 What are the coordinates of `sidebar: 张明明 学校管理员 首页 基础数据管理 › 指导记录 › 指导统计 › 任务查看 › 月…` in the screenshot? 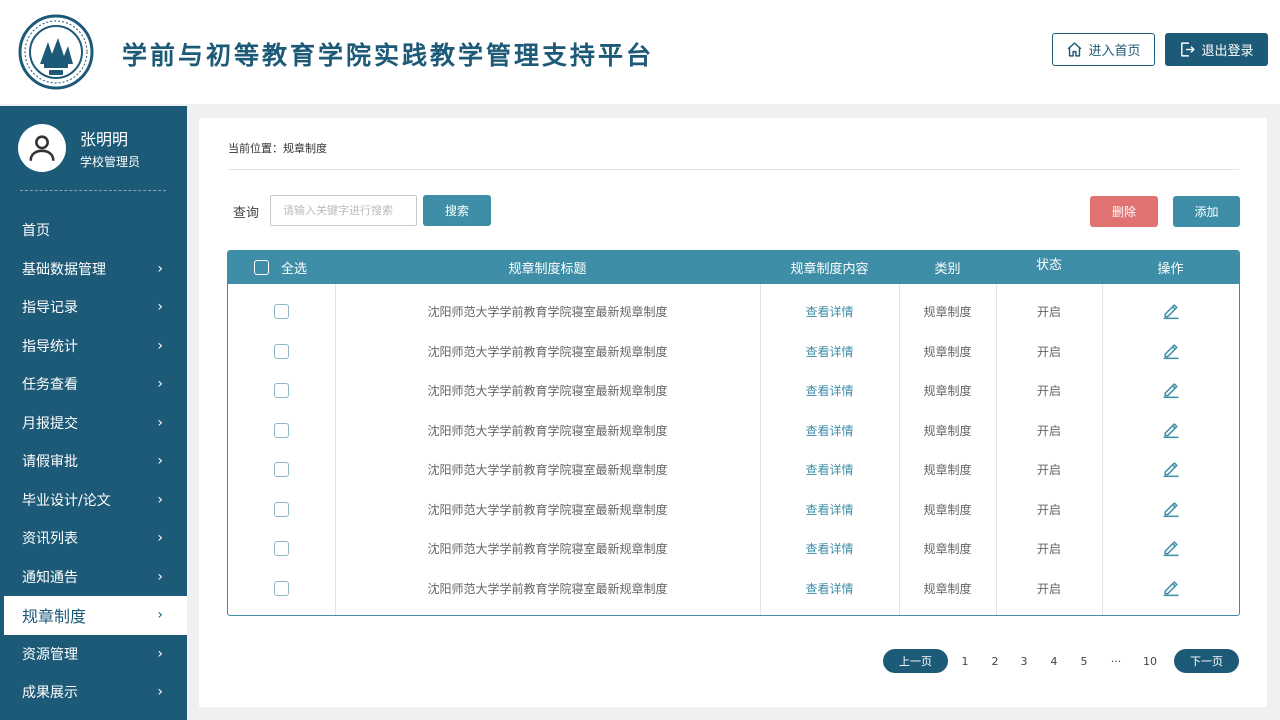 It's located at (93, 413).